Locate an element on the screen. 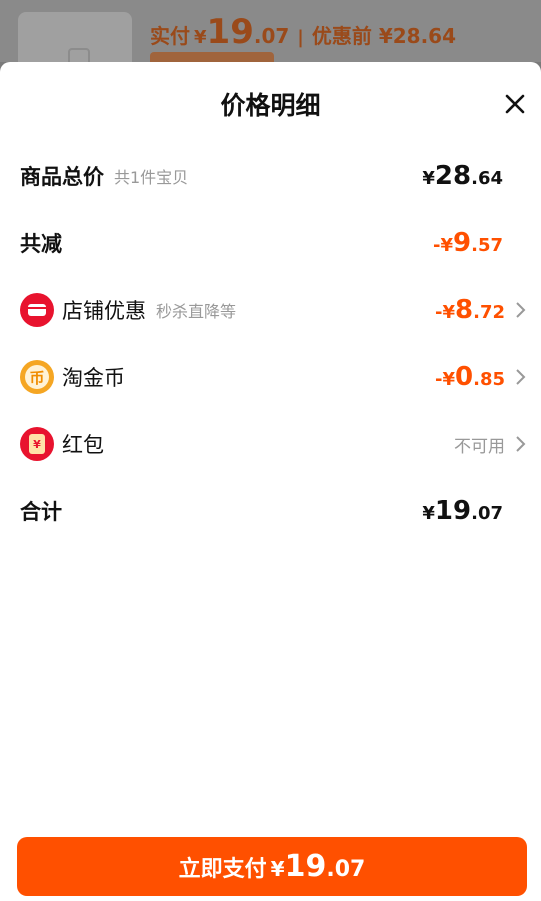 Image resolution: width=541 pixels, height=901 pixels. background-price-line: 实付 ¥19.07 | 优惠前 ¥28.64 is located at coordinates (303, 32).